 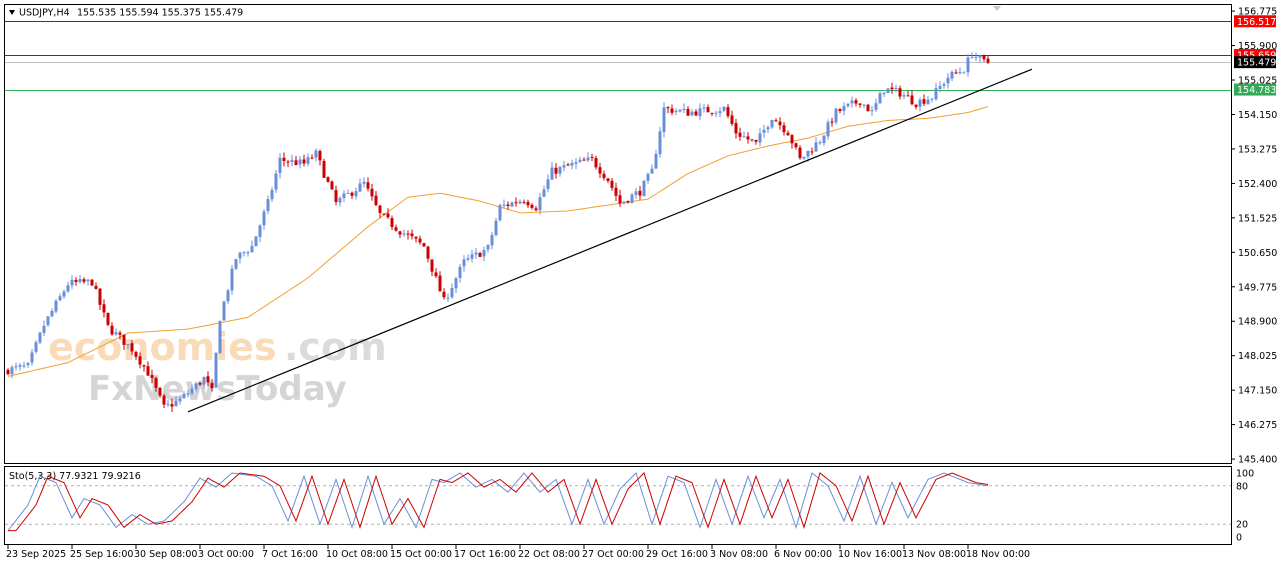 I want to click on time-tick-label: 30 Sep 08:00, so click(x=165, y=554).